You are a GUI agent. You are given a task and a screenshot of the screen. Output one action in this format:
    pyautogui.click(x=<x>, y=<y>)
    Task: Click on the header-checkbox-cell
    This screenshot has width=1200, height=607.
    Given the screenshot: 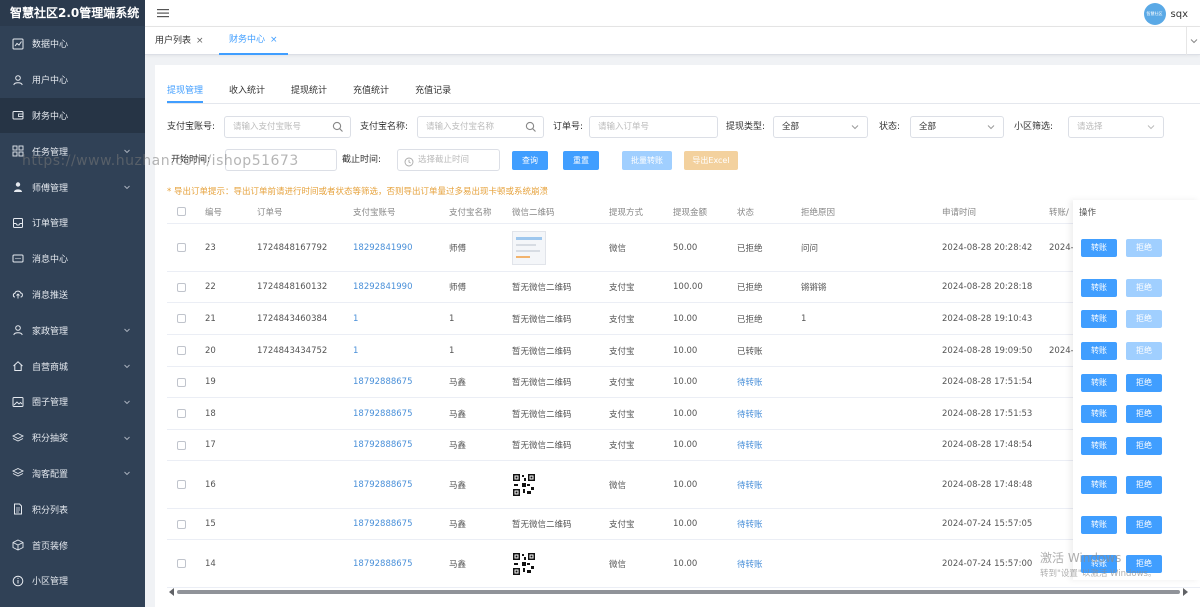 What is the action you would take?
    pyautogui.click(x=181, y=211)
    